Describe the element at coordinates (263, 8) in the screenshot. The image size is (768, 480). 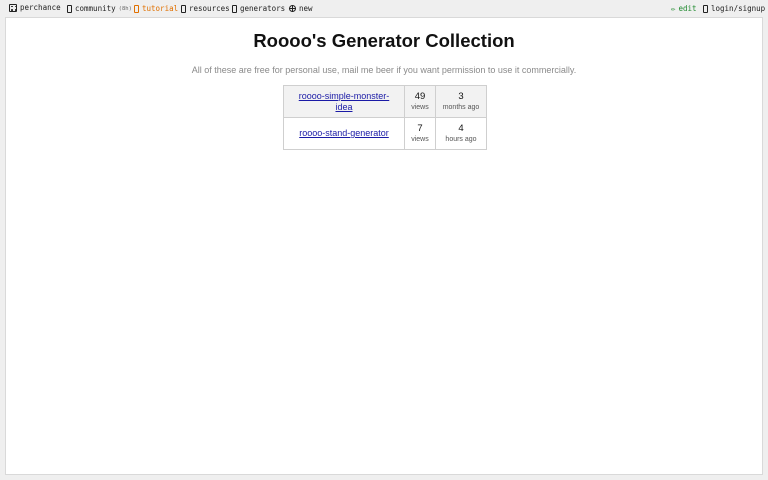
I see `nav-generators-label: generators` at that location.